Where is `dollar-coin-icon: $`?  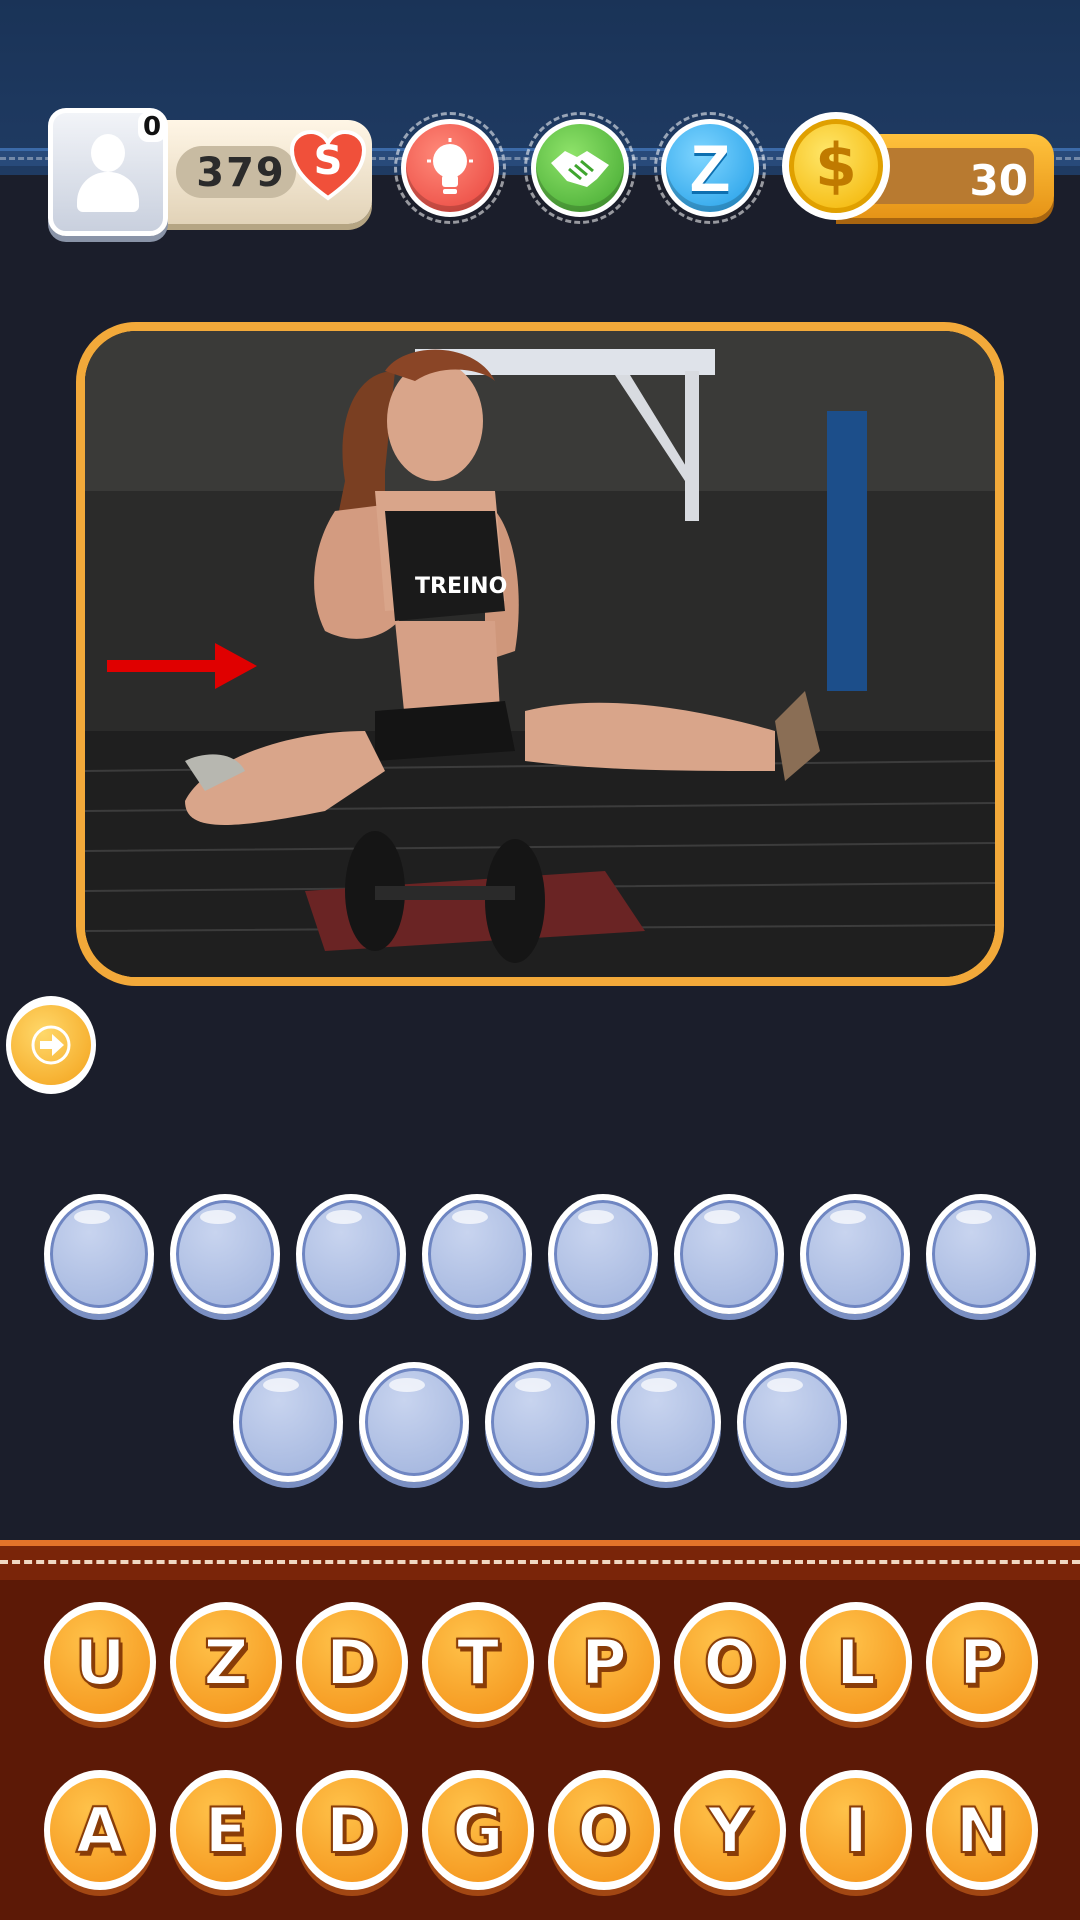 dollar-coin-icon: $ is located at coordinates (836, 166).